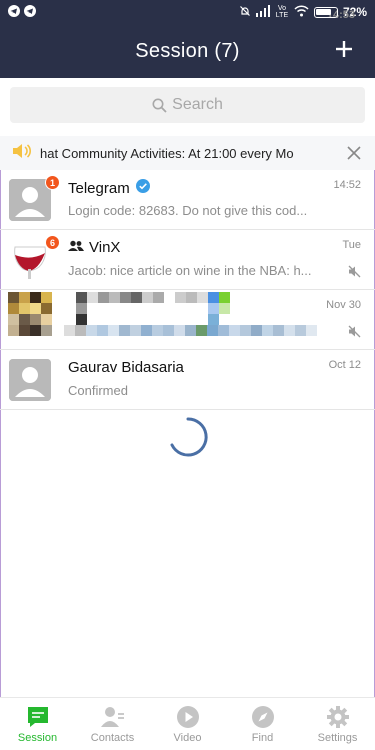 The width and height of the screenshot is (375, 750). What do you see at coordinates (347, 185) in the screenshot?
I see `session-time: 14:52` at bounding box center [347, 185].